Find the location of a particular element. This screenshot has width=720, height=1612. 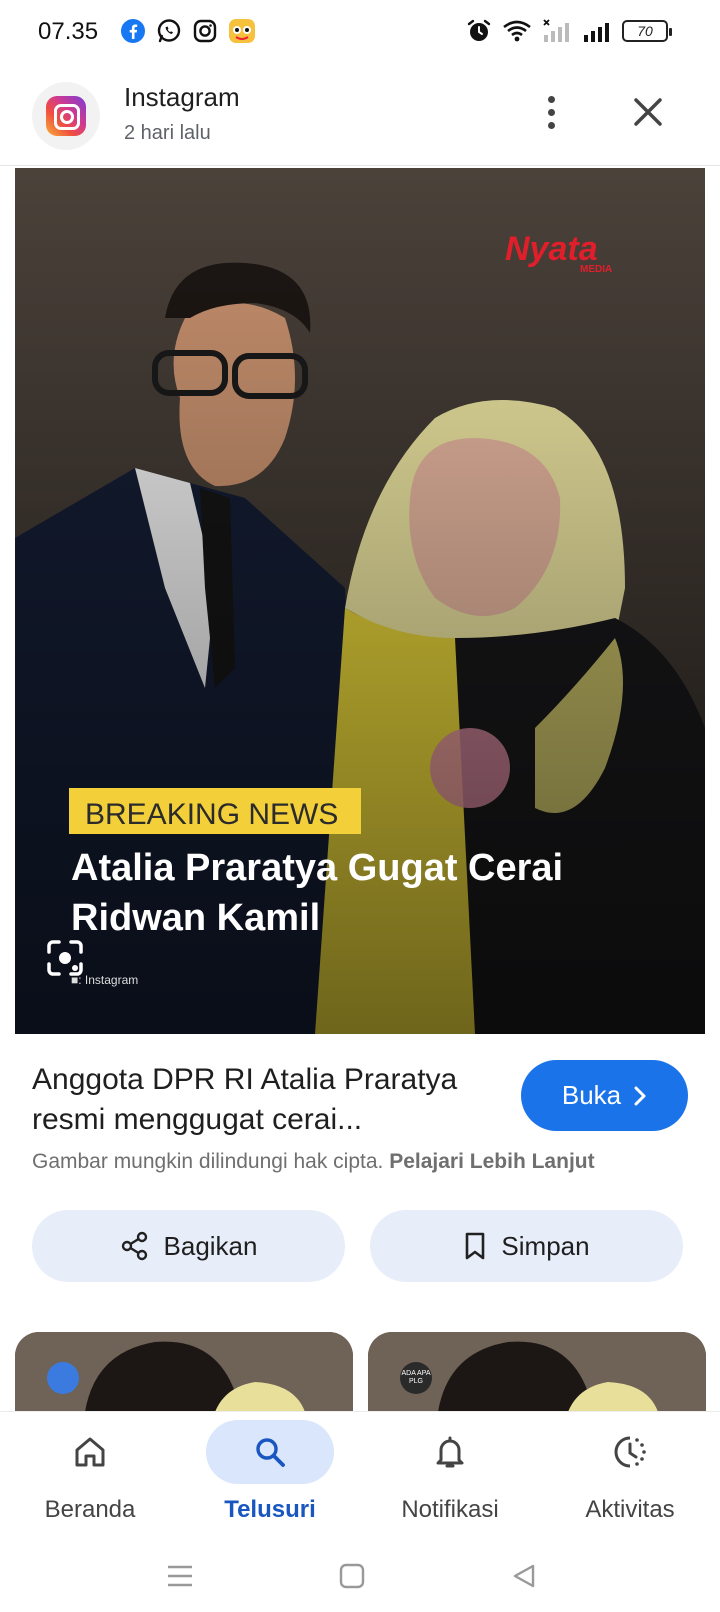

instagram-logo-icon is located at coordinates (66, 116).